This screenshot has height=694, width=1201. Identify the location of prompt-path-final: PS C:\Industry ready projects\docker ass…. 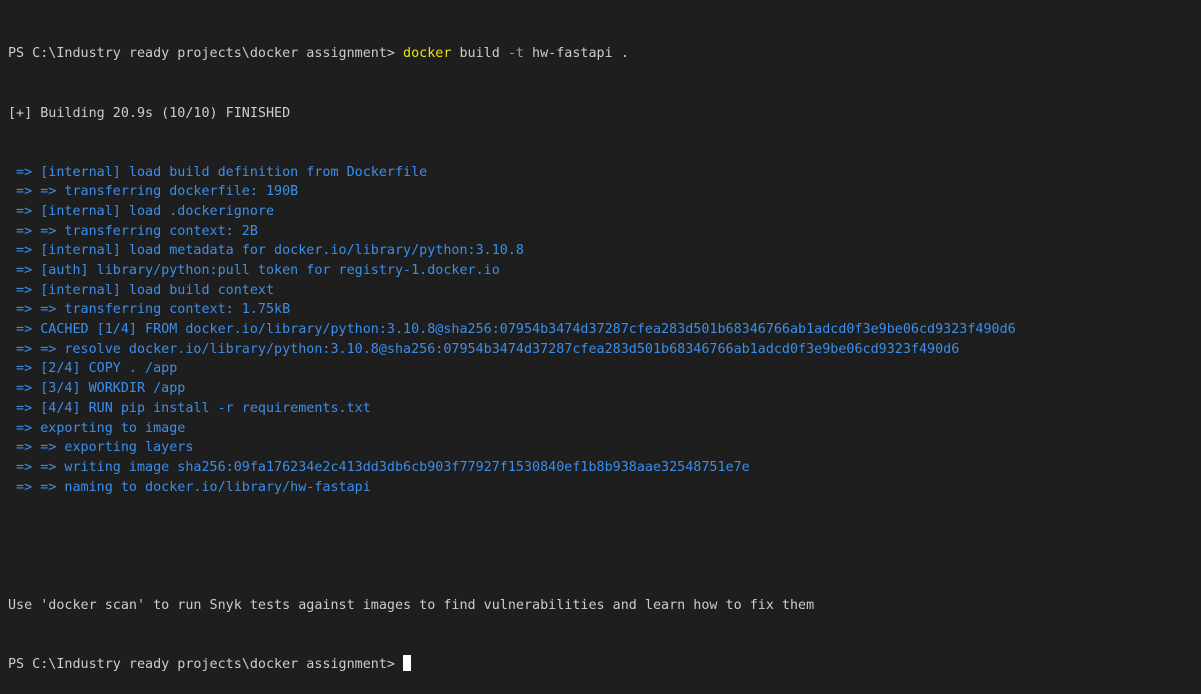
(201, 664).